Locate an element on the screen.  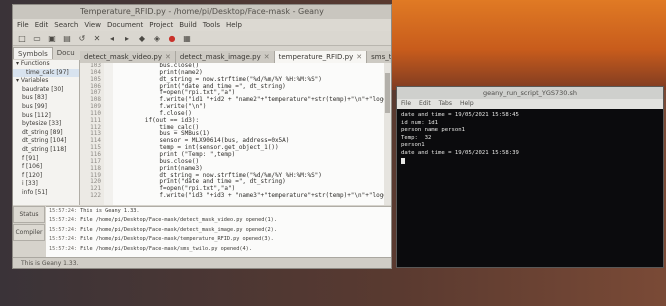
tab-detect-mask-video: detect_mask_video.py ✕ is located at coordinates (128, 57).